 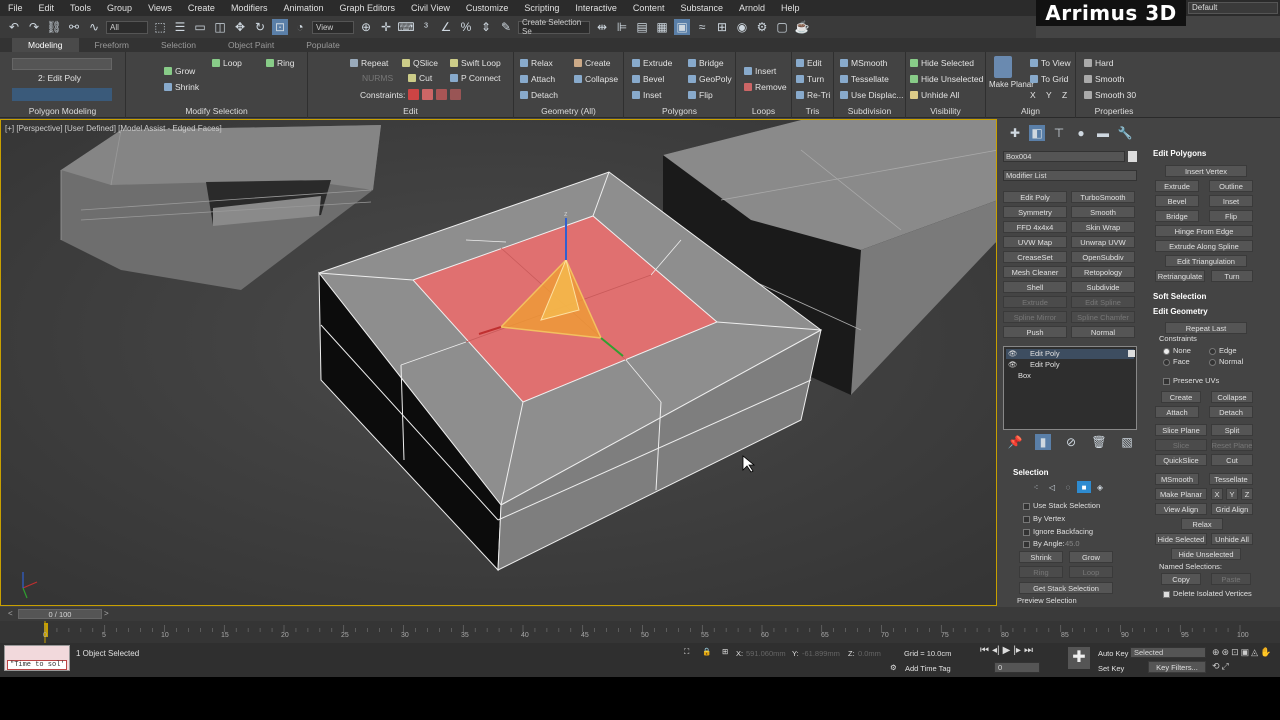 What do you see at coordinates (475, 63) in the screenshot?
I see `swift-loop-button: Swift Loop` at bounding box center [475, 63].